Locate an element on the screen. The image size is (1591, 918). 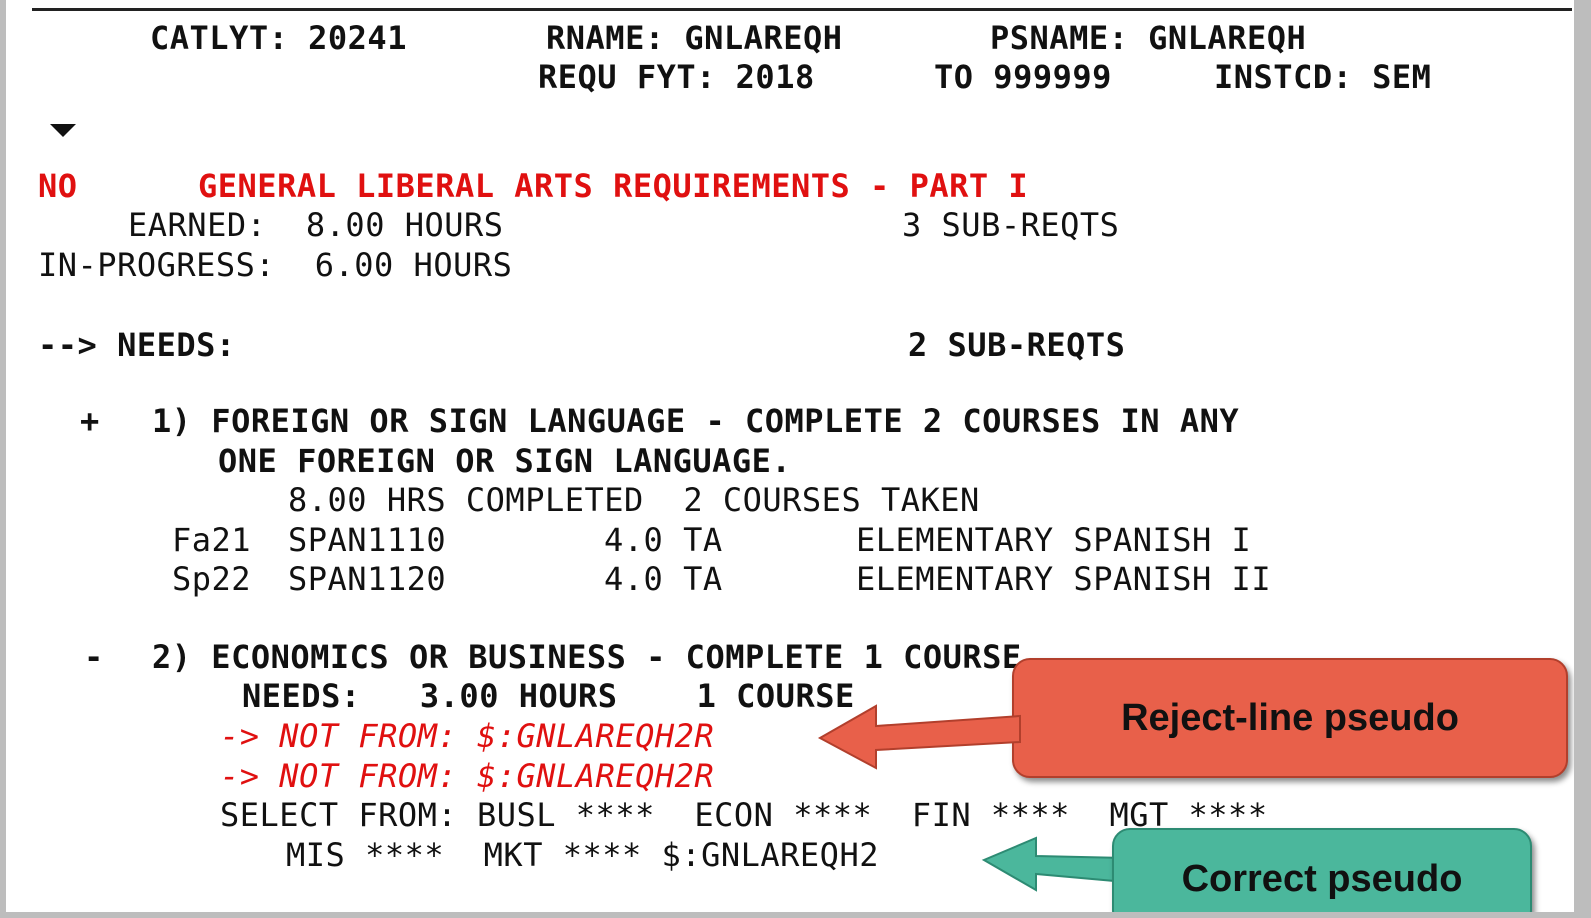
callout-arrows is located at coordinates (972, 798).